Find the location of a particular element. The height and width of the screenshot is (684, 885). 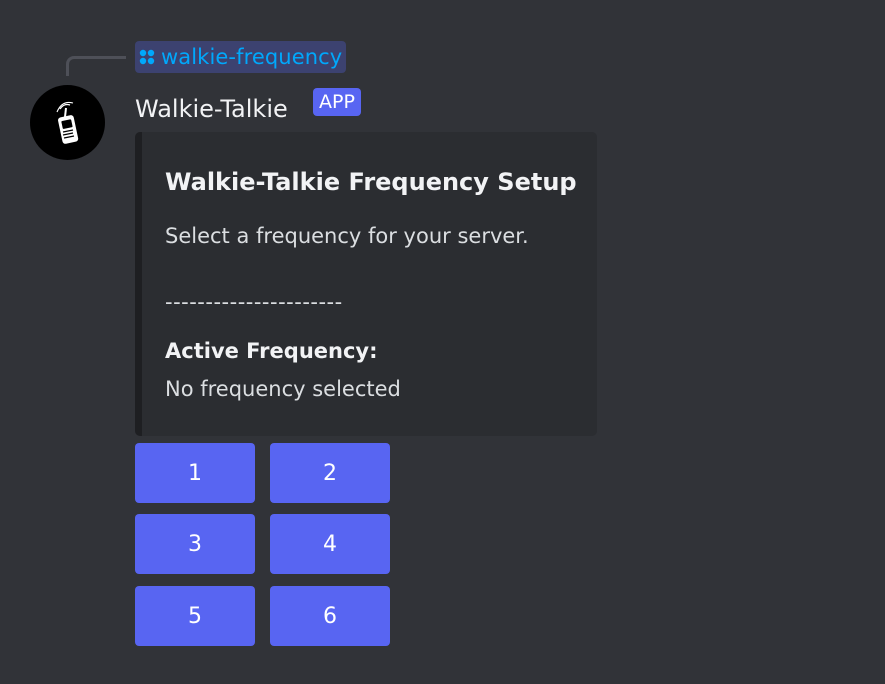

app-badge: APP is located at coordinates (337, 102).